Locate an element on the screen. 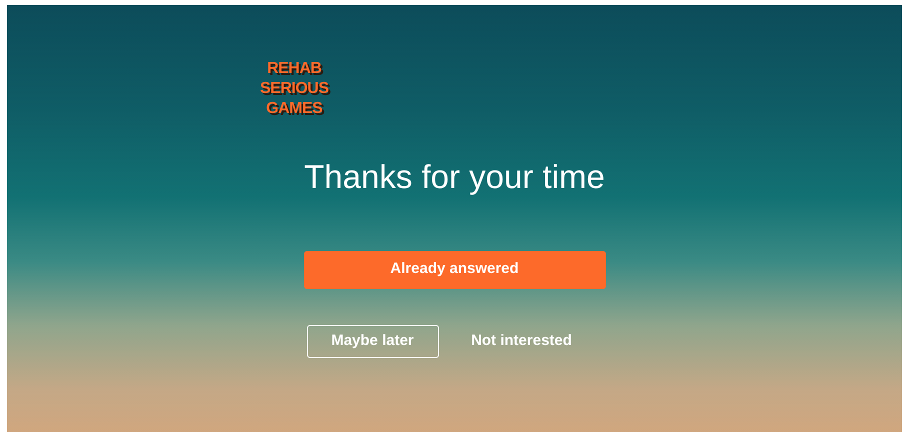  title: Thanks for your time is located at coordinates (454, 177).